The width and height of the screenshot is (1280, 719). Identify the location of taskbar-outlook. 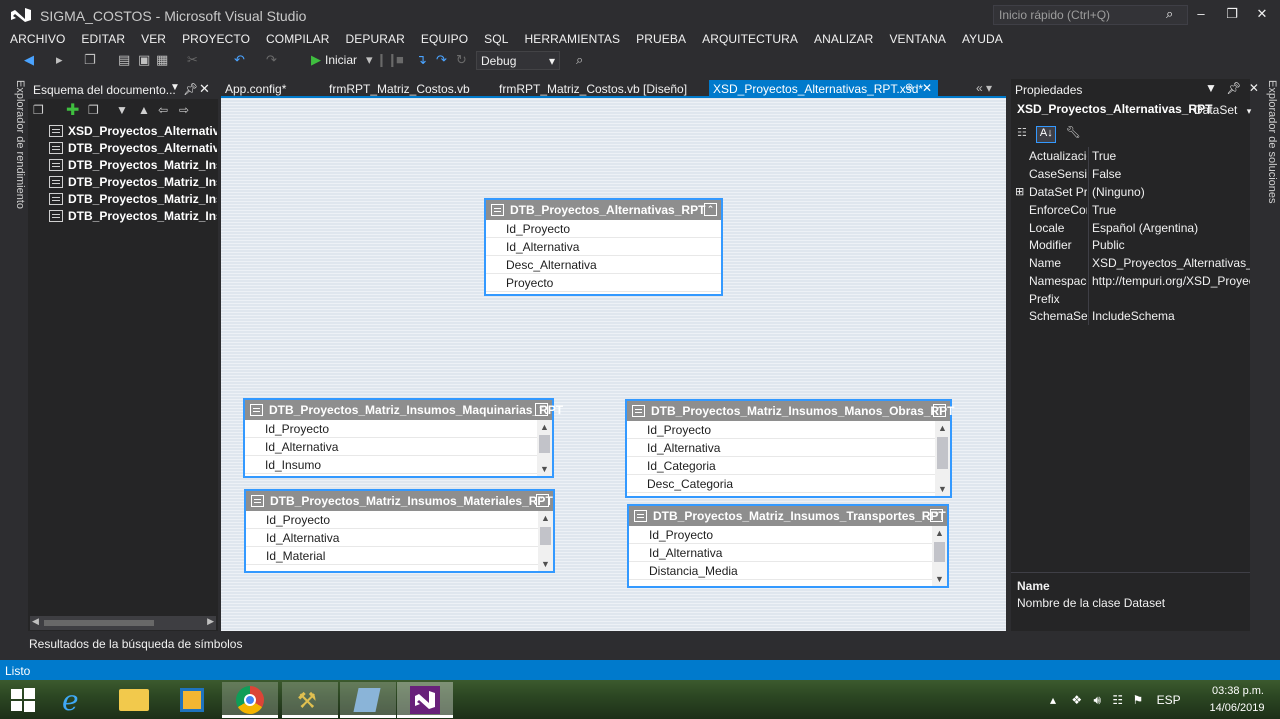
(193, 700).